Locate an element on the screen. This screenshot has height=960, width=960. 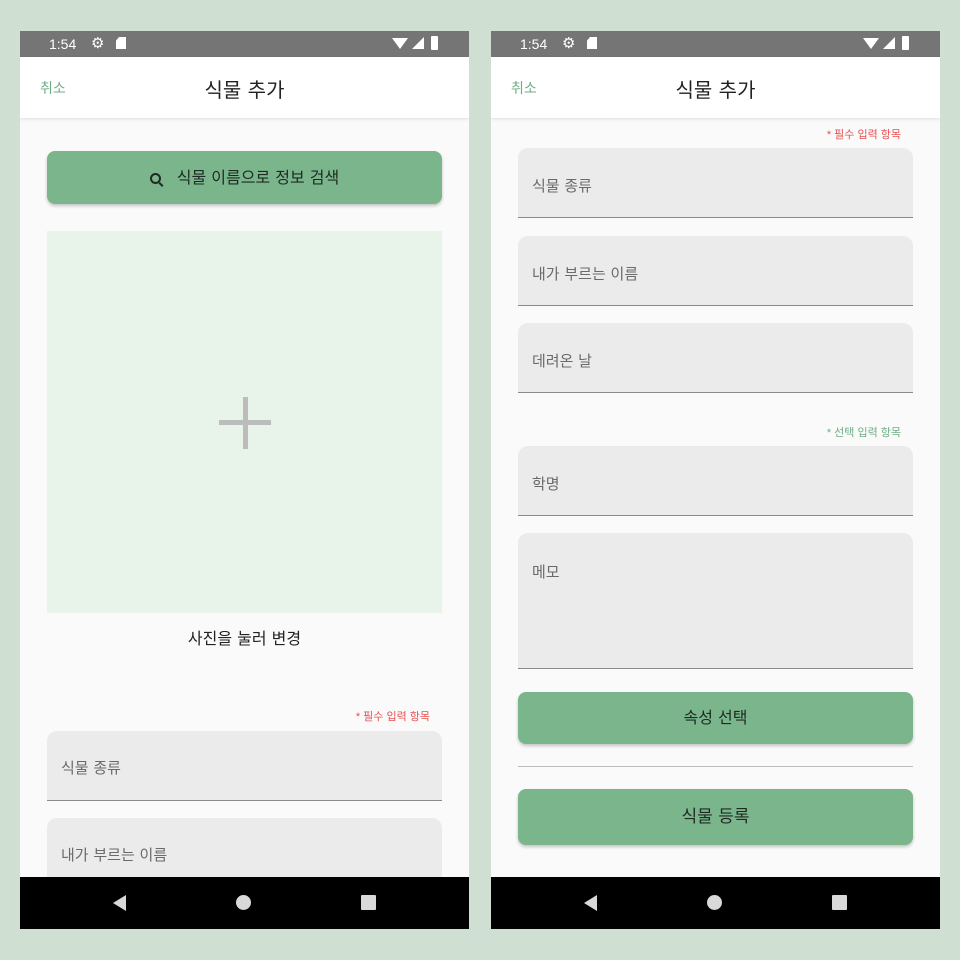
scientific-name-placeholder: 학명 is located at coordinates (546, 484).